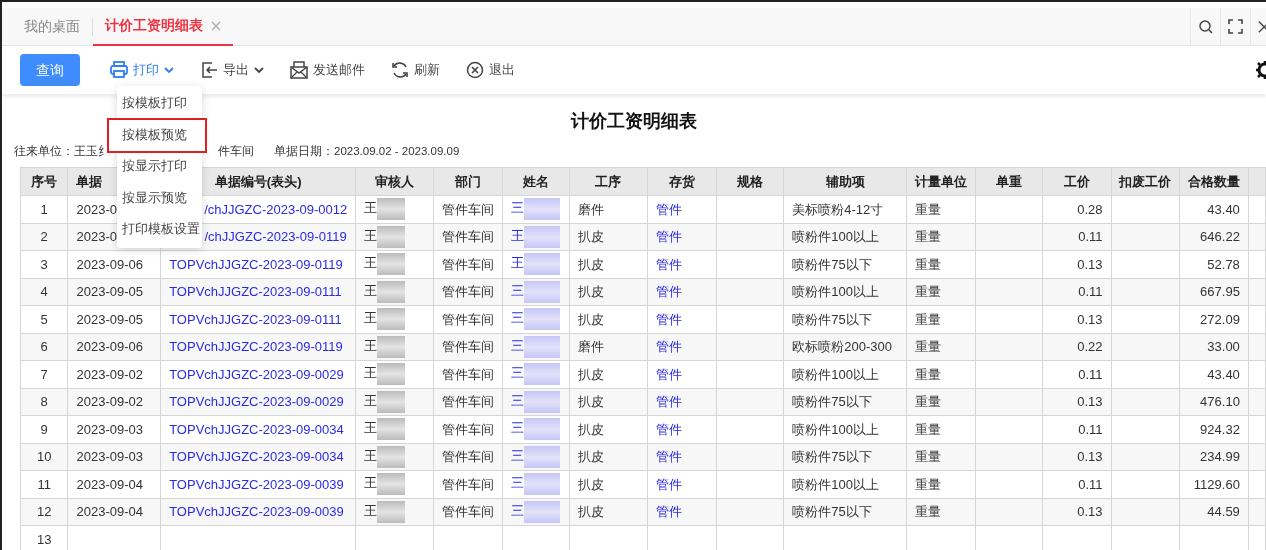  I want to click on table-cell: 2023-09-04, so click(109, 511).